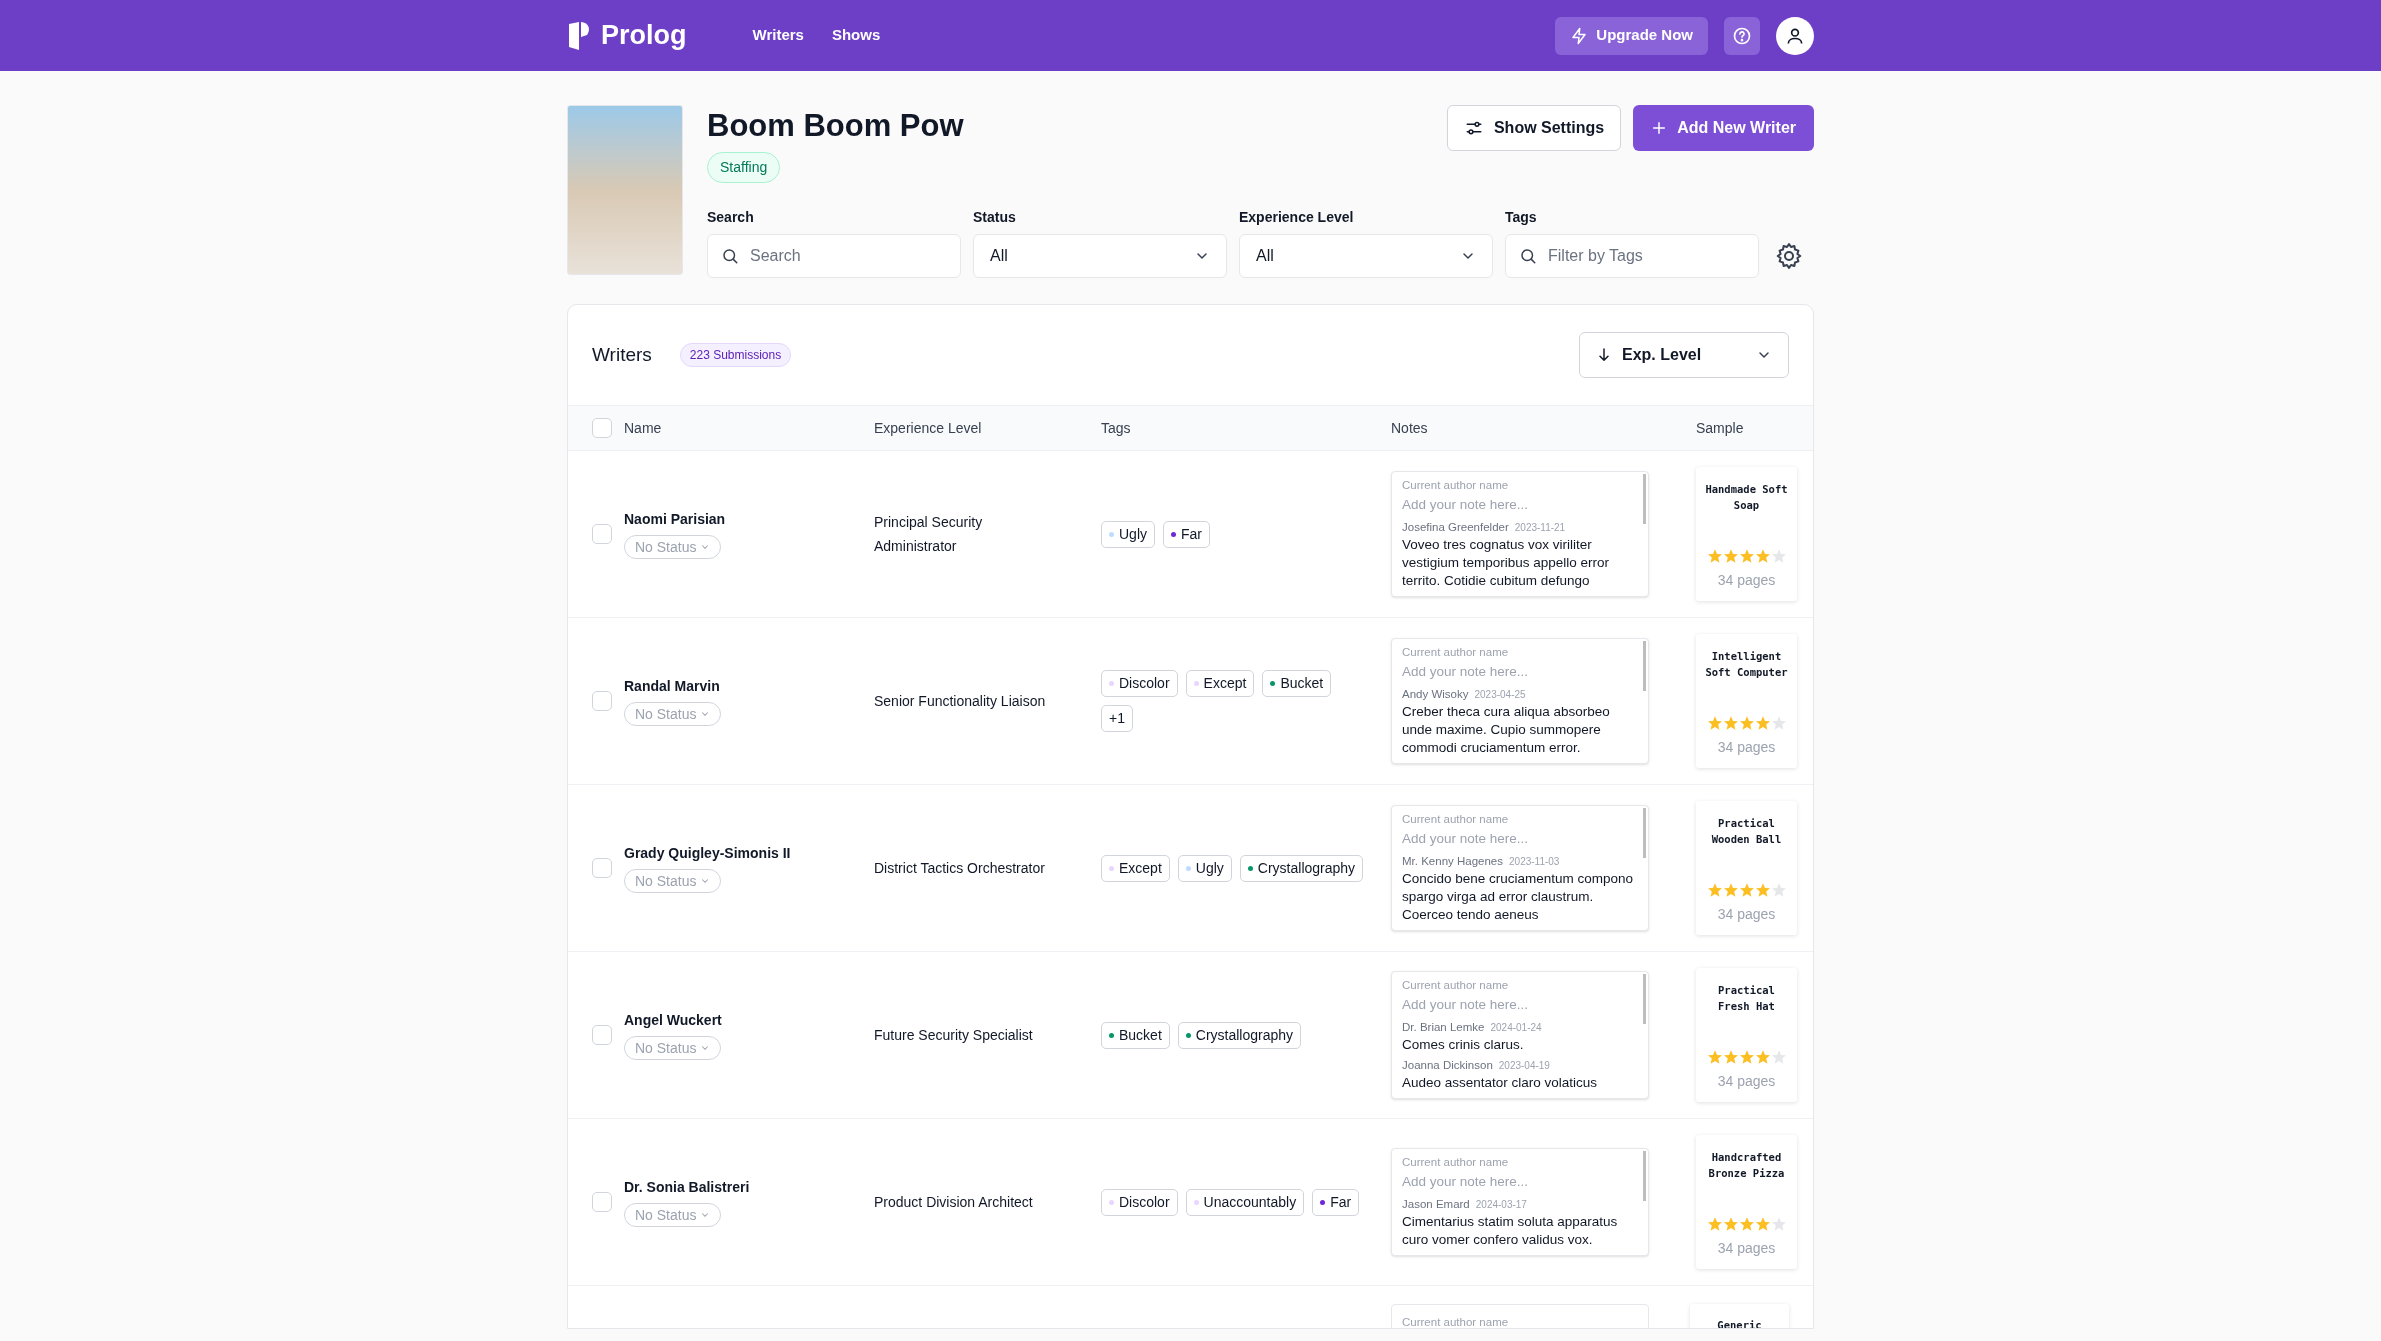  I want to click on filter-label: Experience Level, so click(1297, 217).